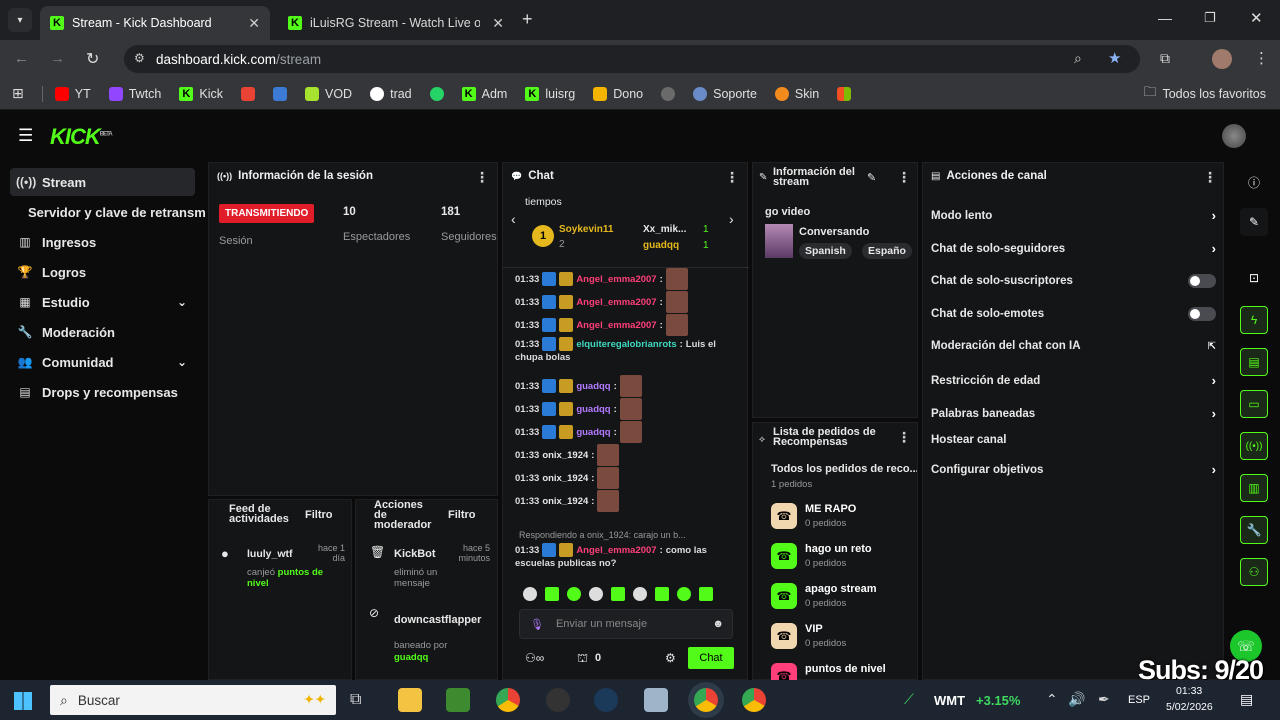  I want to click on bookmark-adm: K Adm, so click(484, 93).